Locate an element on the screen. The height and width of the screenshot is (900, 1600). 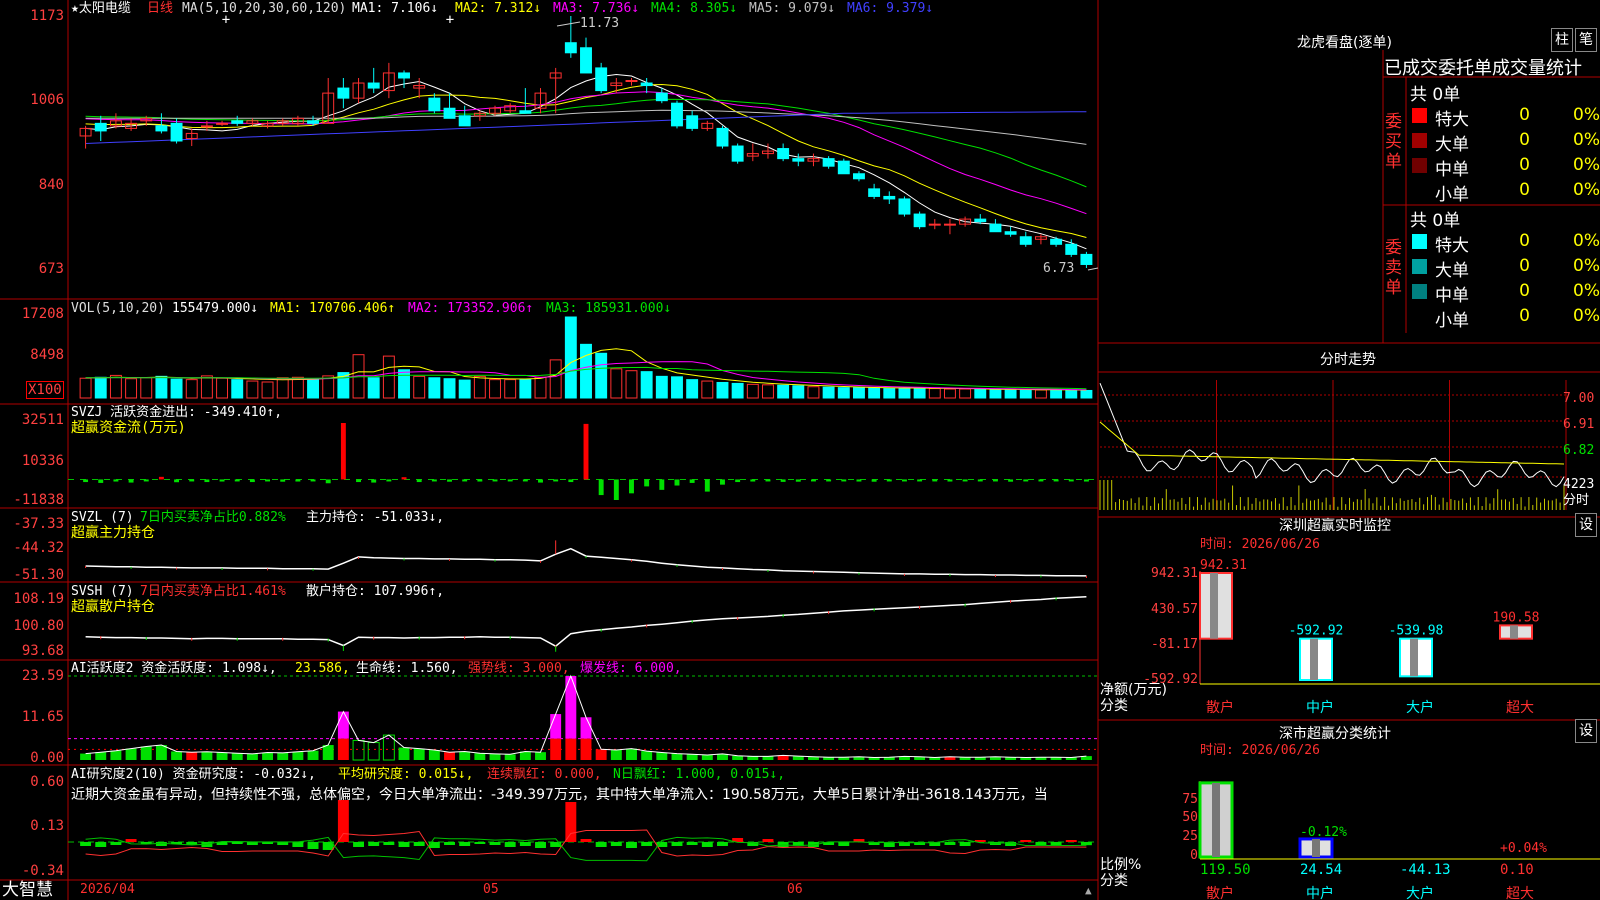
ai-research-axis-3: -0.34 is located at coordinates (42, 871).